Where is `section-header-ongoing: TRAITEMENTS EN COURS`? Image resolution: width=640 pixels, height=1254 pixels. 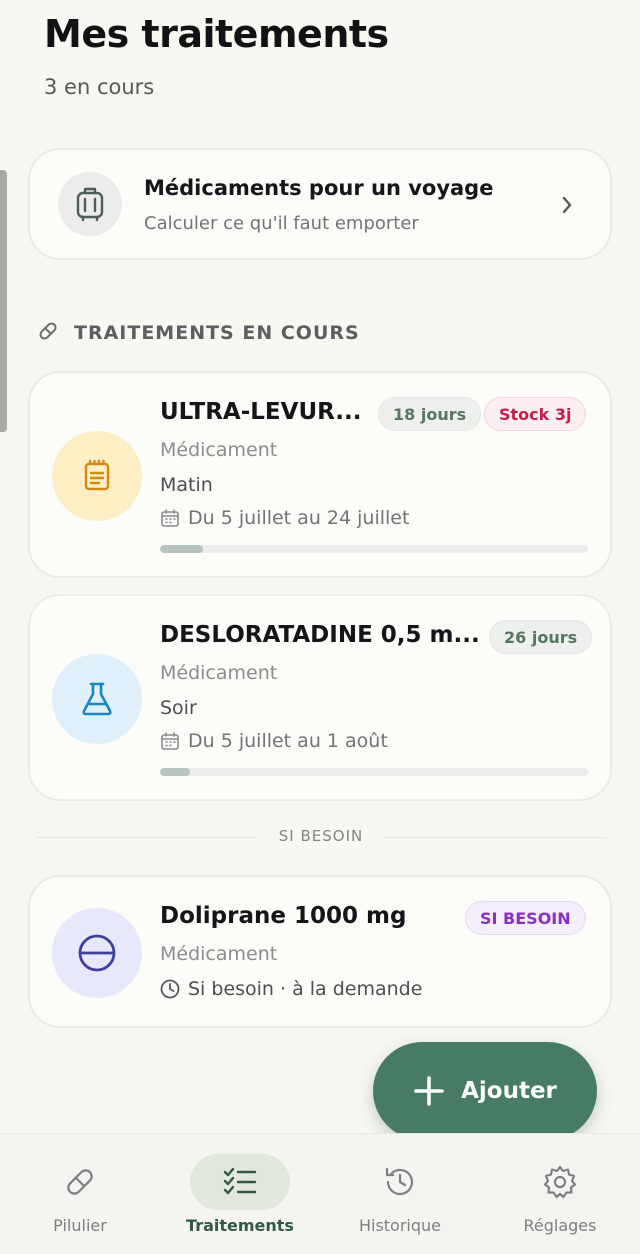
section-header-ongoing: TRAITEMENTS EN COURS is located at coordinates (198, 333).